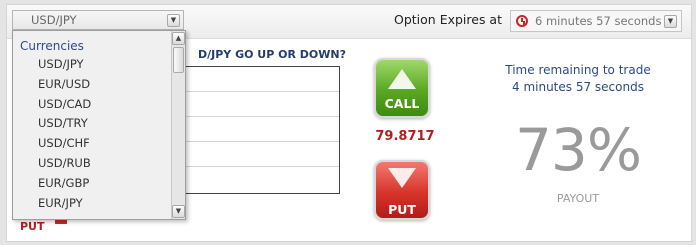 Image resolution: width=696 pixels, height=245 pixels. I want to click on arrow-down-icon, so click(402, 178).